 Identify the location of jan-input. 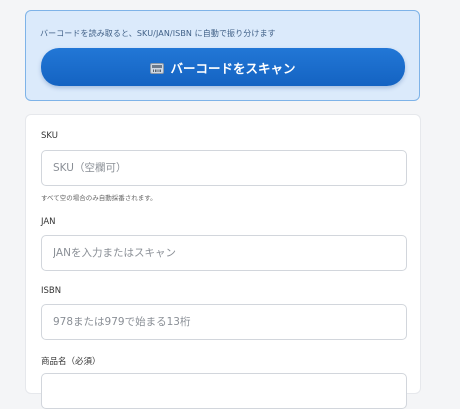
(224, 253).